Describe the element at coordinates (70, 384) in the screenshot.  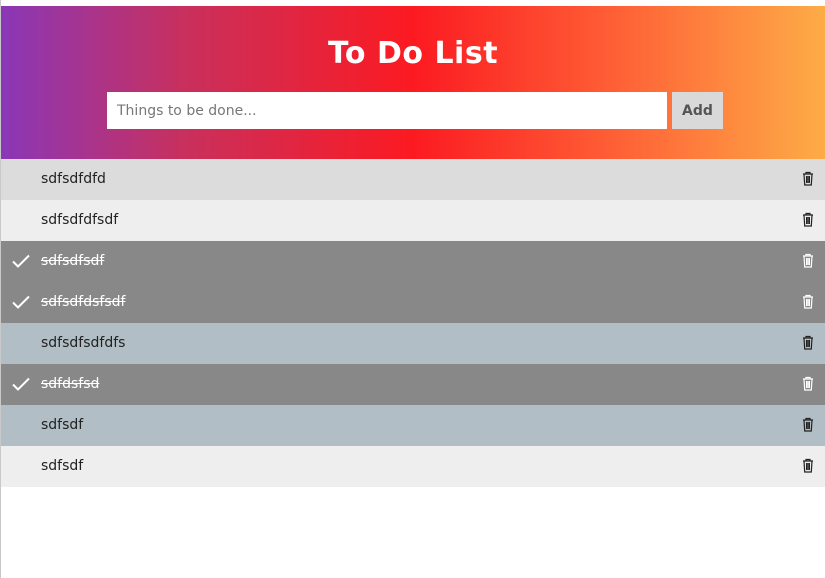
I see `todo-text: sdfdsfsd` at that location.